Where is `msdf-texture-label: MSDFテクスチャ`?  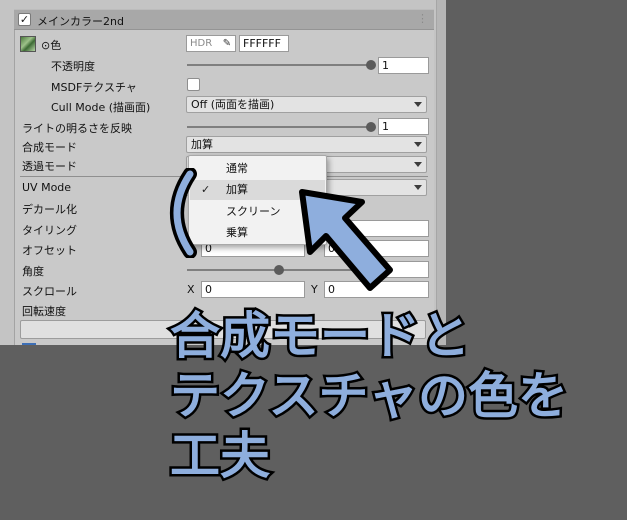
msdf-texture-label: MSDFテクスチャ is located at coordinates (94, 87).